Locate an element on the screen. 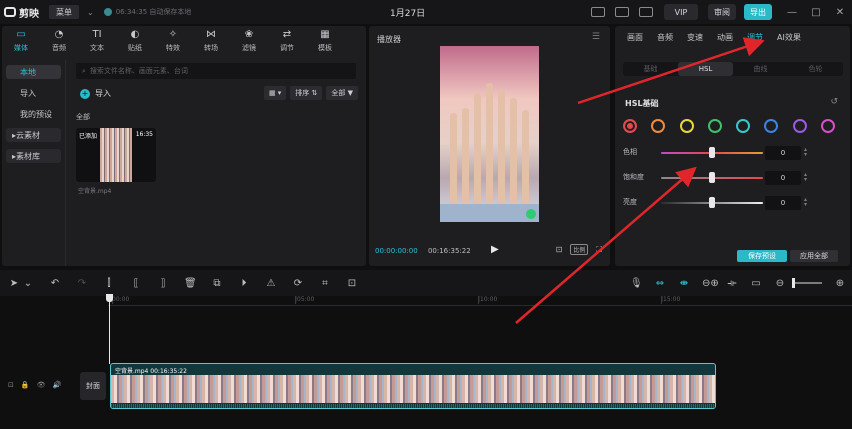 This screenshot has height=429, width=852. adjust-subtab: HSL is located at coordinates (705, 69).